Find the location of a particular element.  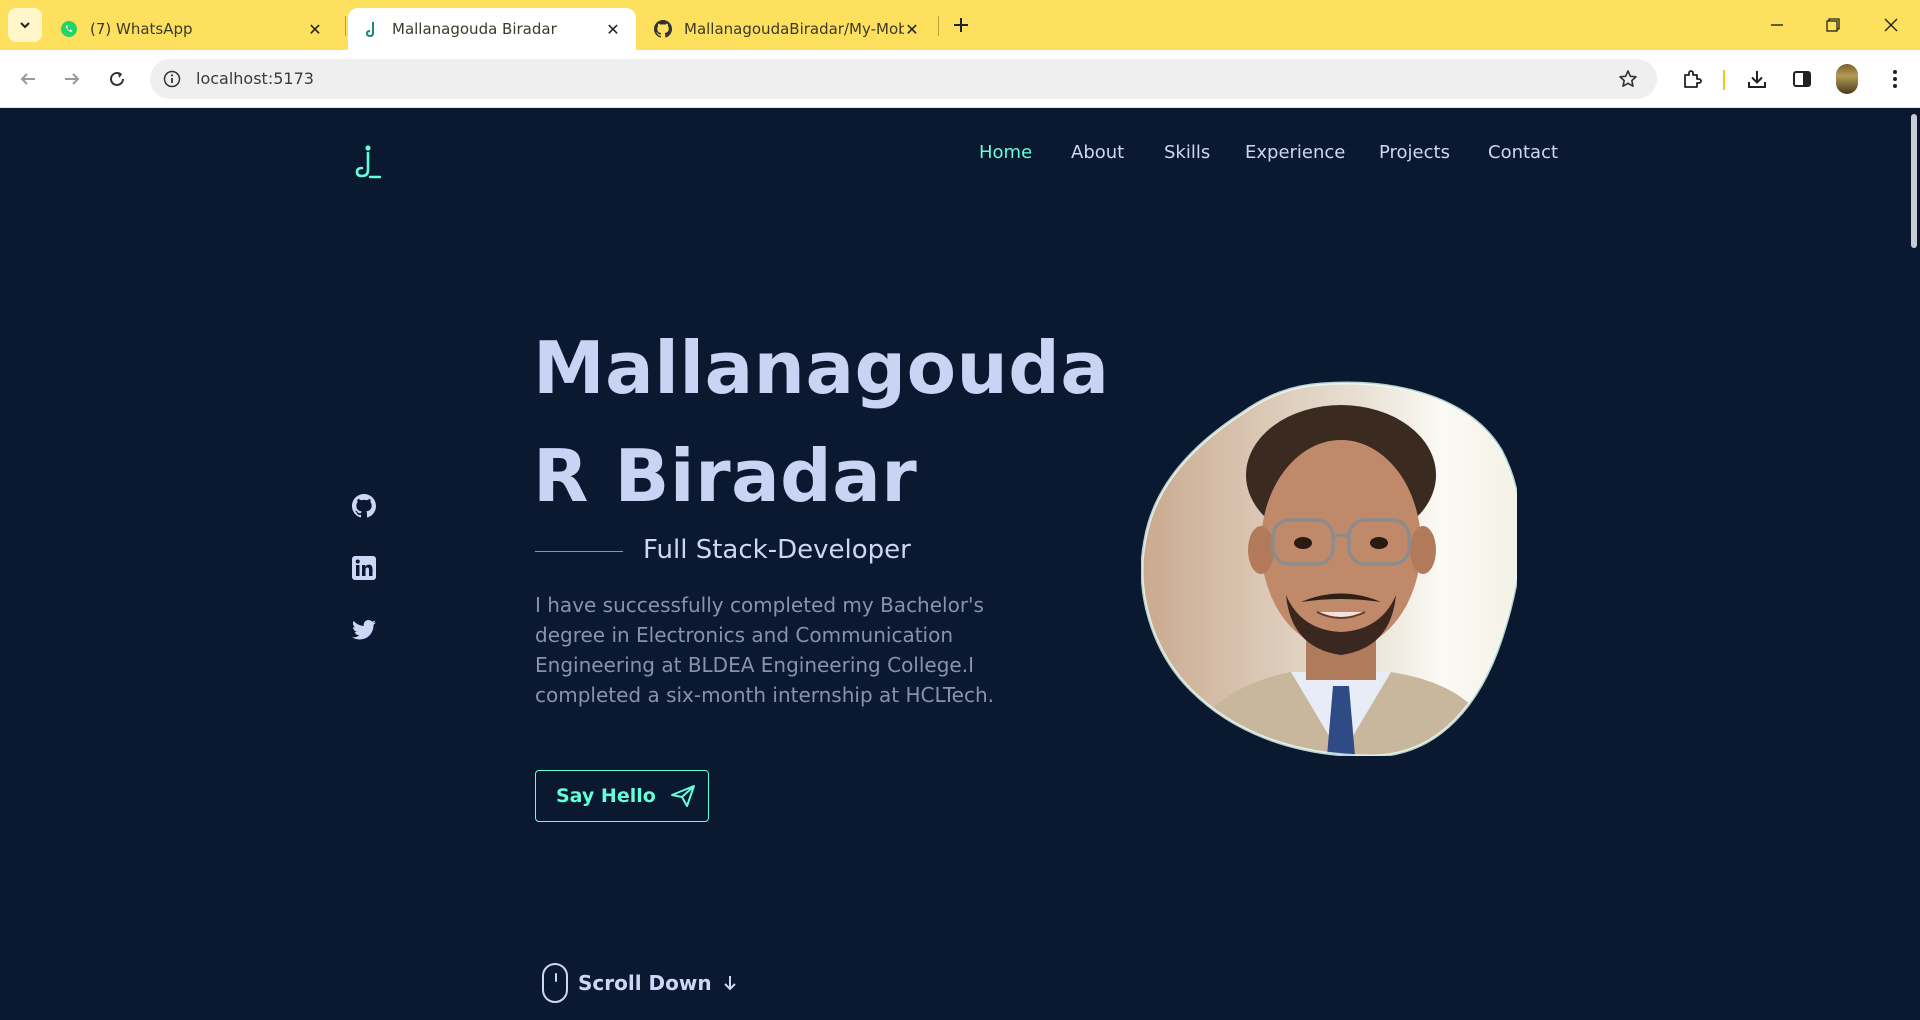

nav-experience: Experience is located at coordinates (1295, 152).